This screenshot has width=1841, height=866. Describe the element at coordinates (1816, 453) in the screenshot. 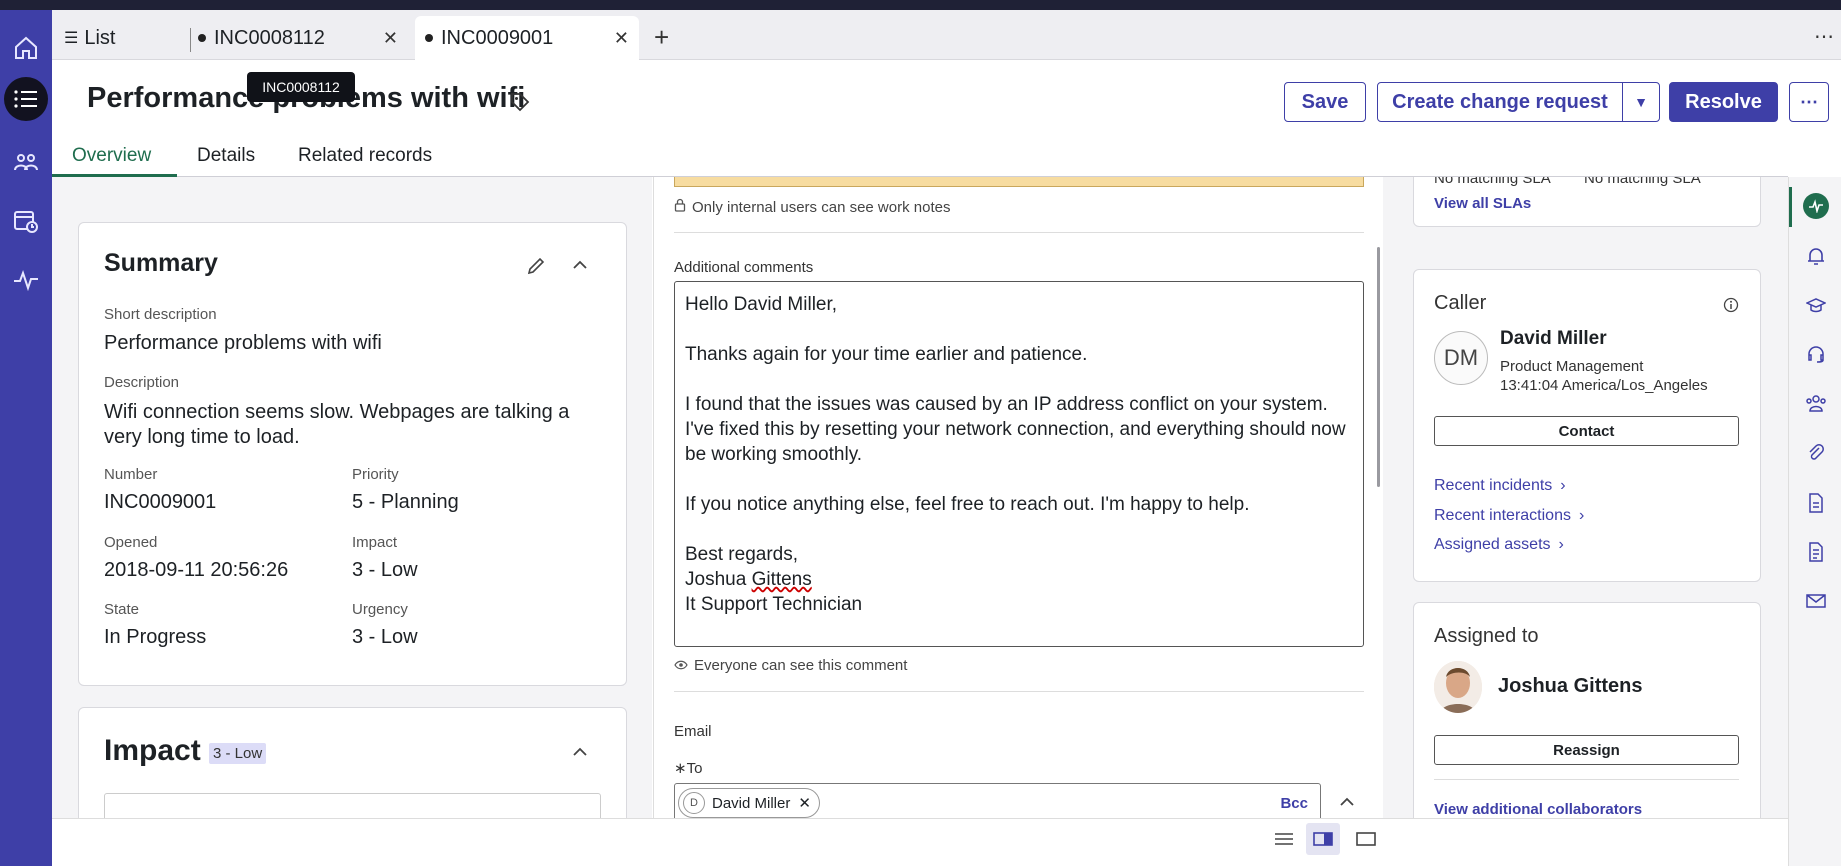

I see `paperclip-icon` at that location.